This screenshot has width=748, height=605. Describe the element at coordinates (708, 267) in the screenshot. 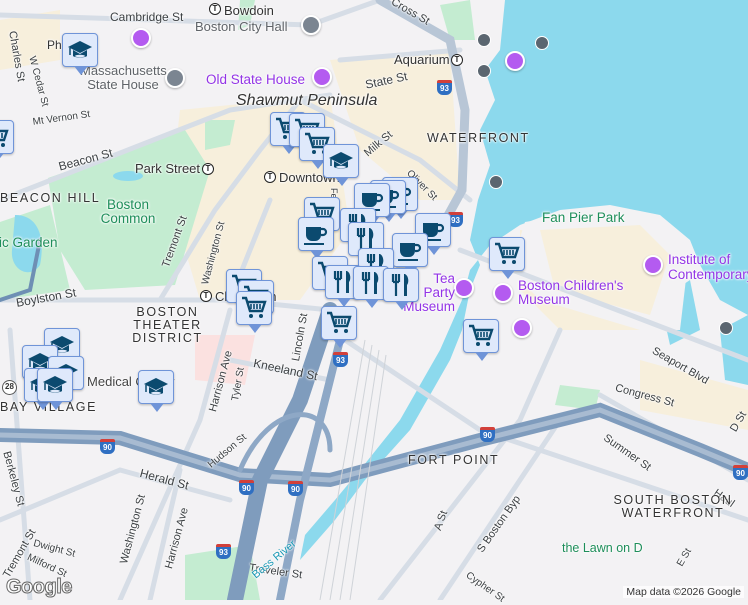

I see `place-label: Institute of Contemporary` at that location.